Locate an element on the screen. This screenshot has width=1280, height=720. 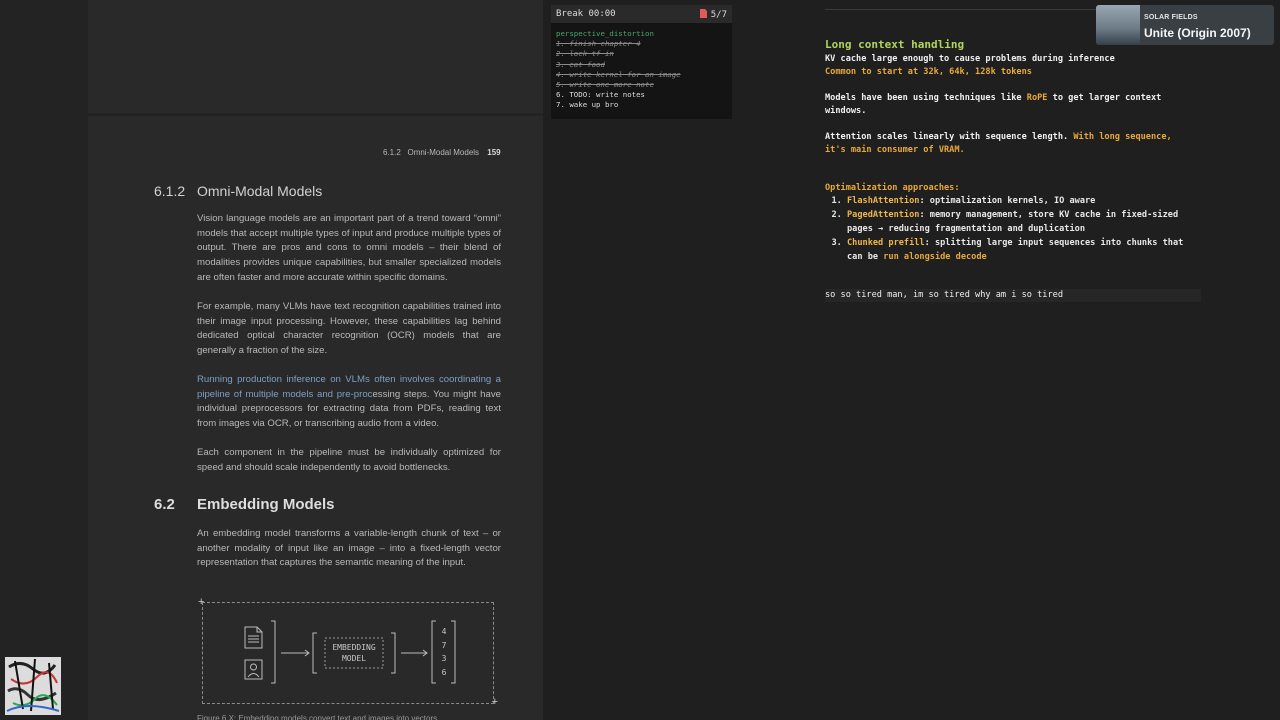
vector-value: 3 is located at coordinates (444, 658).